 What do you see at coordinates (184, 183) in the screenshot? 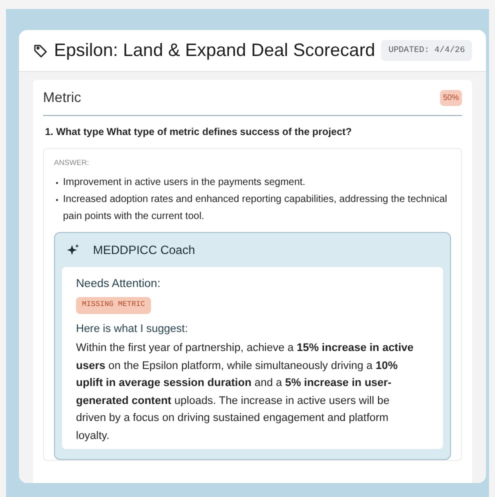
I see `answer-bullet: Improvement in active users in the payments segment.` at bounding box center [184, 183].